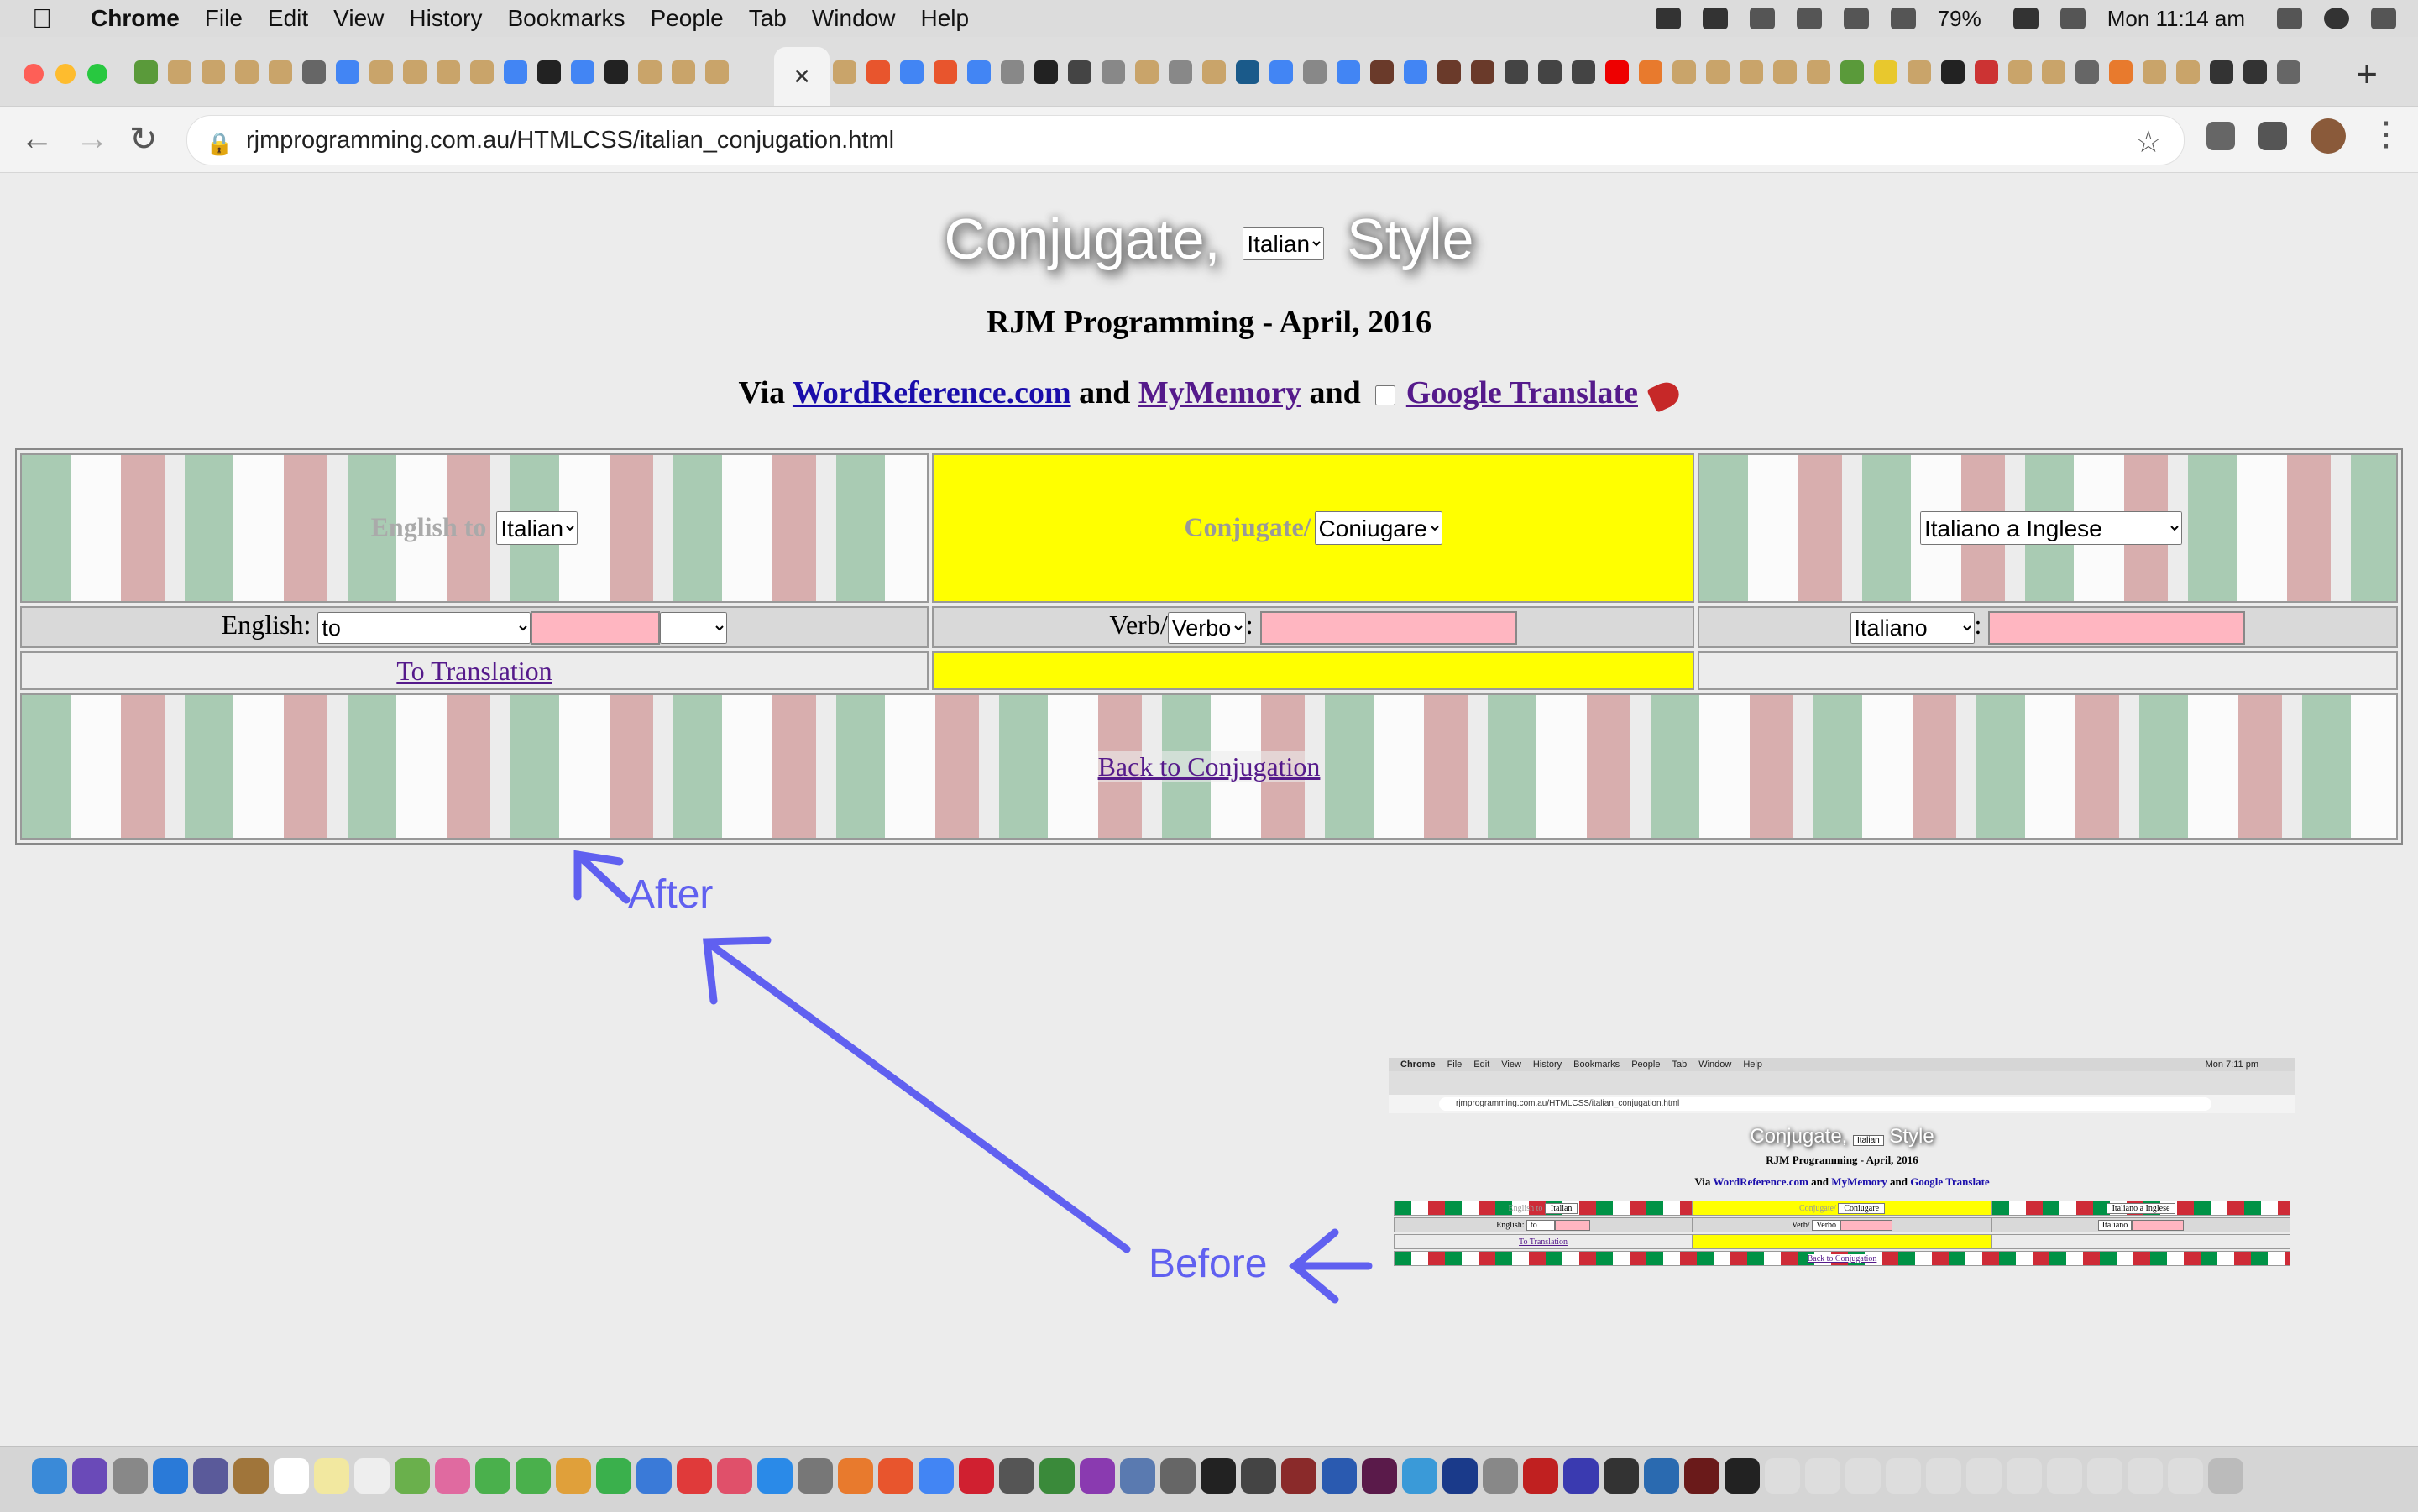  I want to click on photos-icon, so click(452, 1476).